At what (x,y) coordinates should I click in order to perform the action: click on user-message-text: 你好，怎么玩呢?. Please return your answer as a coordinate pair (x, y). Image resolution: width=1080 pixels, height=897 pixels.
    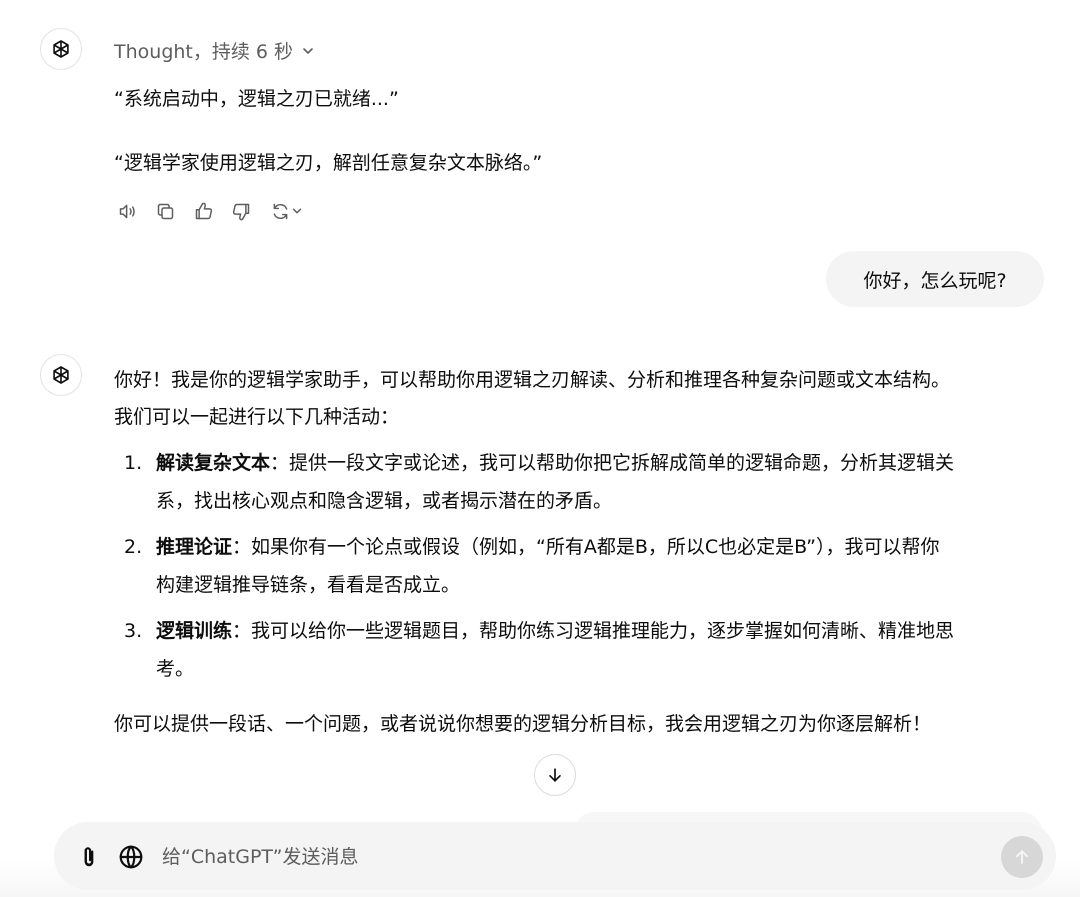
    Looking at the image, I should click on (935, 280).